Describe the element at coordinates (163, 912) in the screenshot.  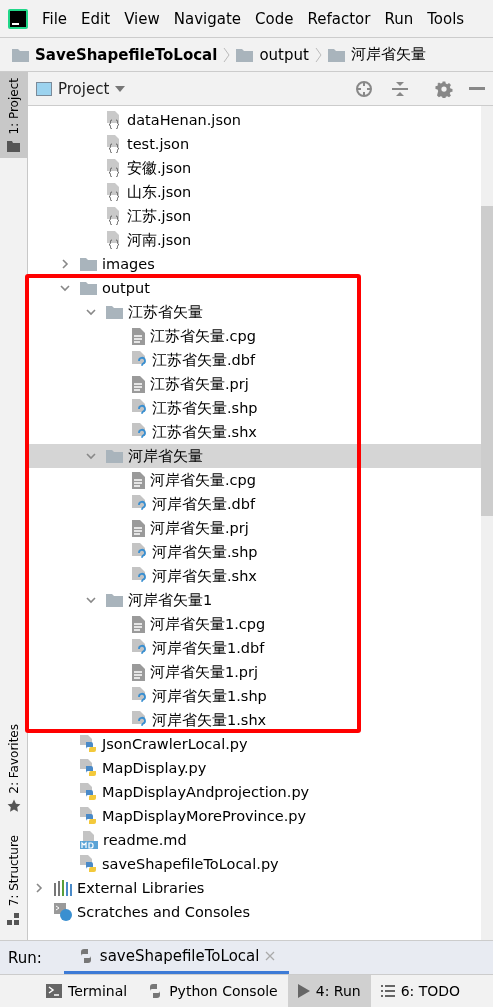
I see `tree-item-label: Scratches and Consoles` at that location.